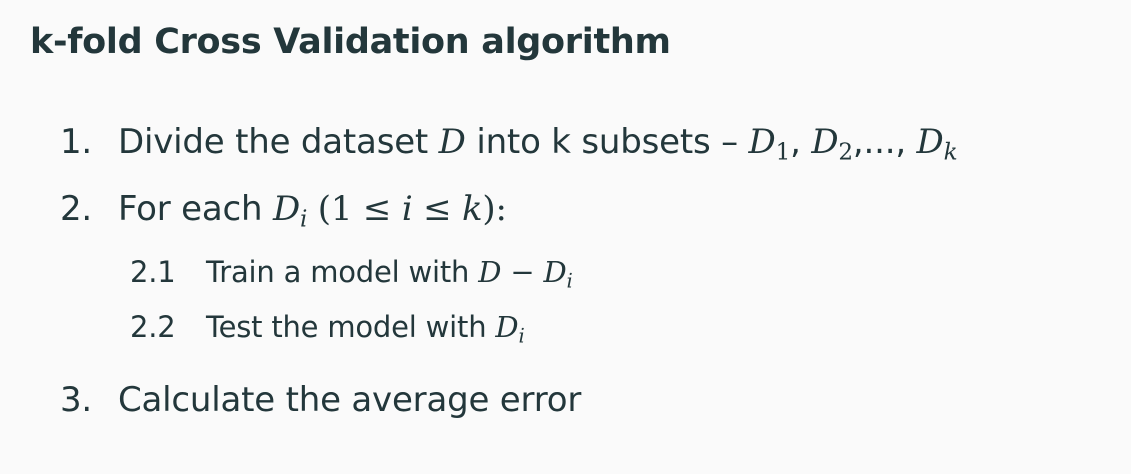  Describe the element at coordinates (278, 142) in the screenshot. I see `step-1-text-a: Divide the dataset` at that location.